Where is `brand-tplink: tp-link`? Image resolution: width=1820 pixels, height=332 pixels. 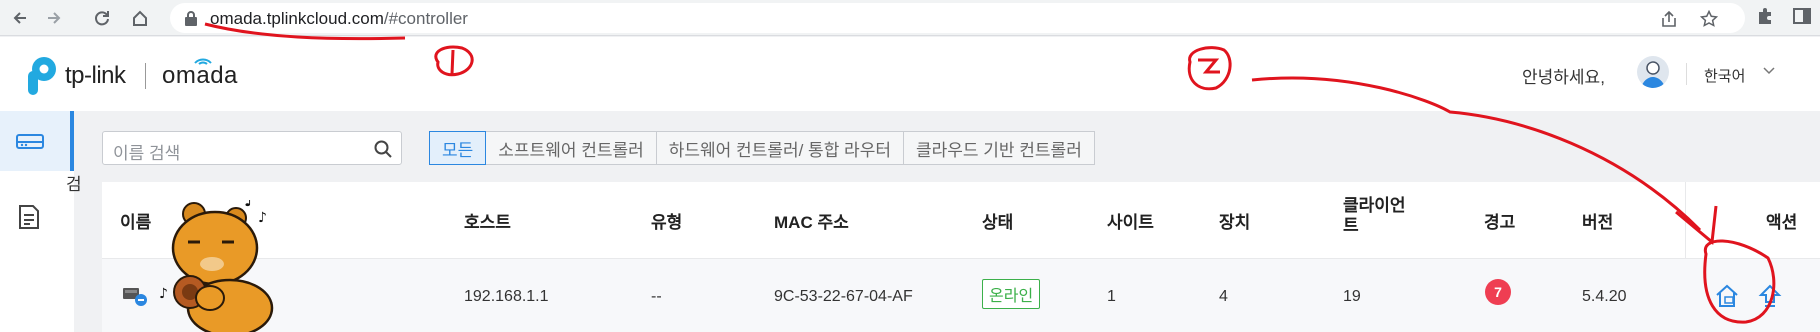 brand-tplink: tp-link is located at coordinates (95, 75).